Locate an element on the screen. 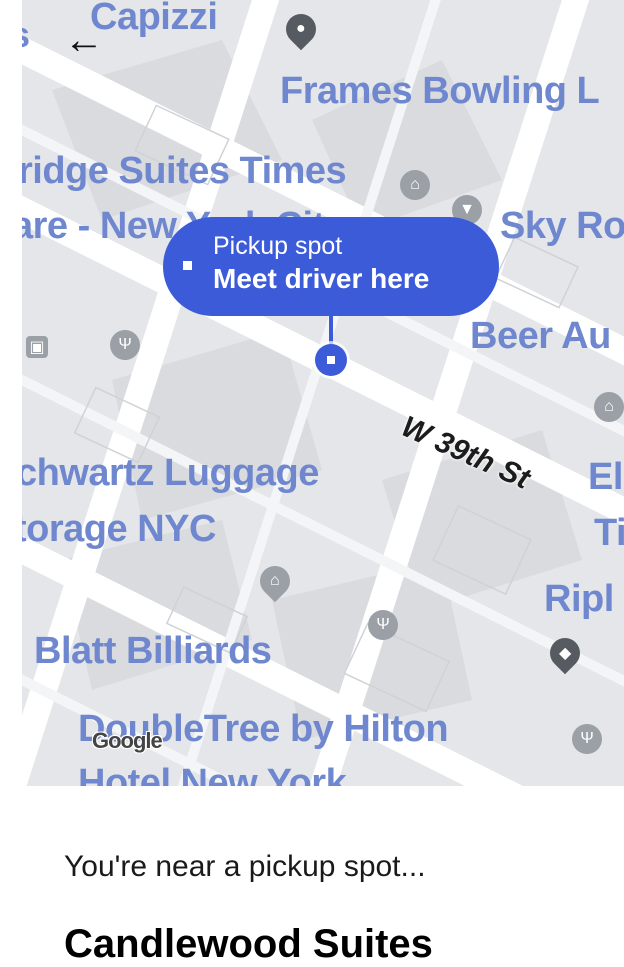 The image size is (624, 967). pickup-location-marker is located at coordinates (331, 360).